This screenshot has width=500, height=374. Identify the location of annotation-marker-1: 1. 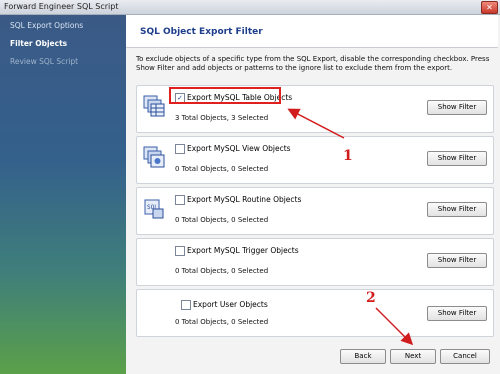
(348, 156).